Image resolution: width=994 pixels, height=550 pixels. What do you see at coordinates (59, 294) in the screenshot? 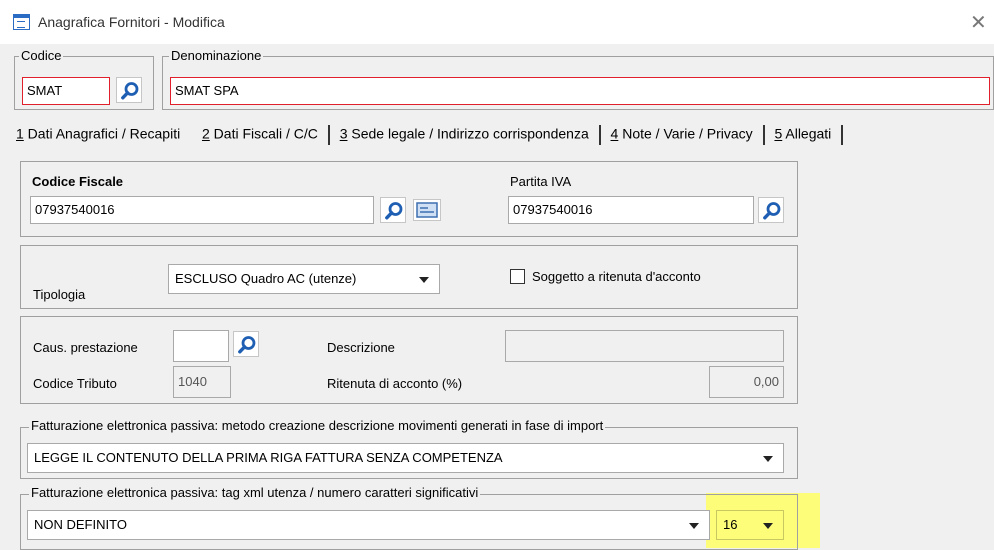
I see `tipologia-label: Tipologia` at bounding box center [59, 294].